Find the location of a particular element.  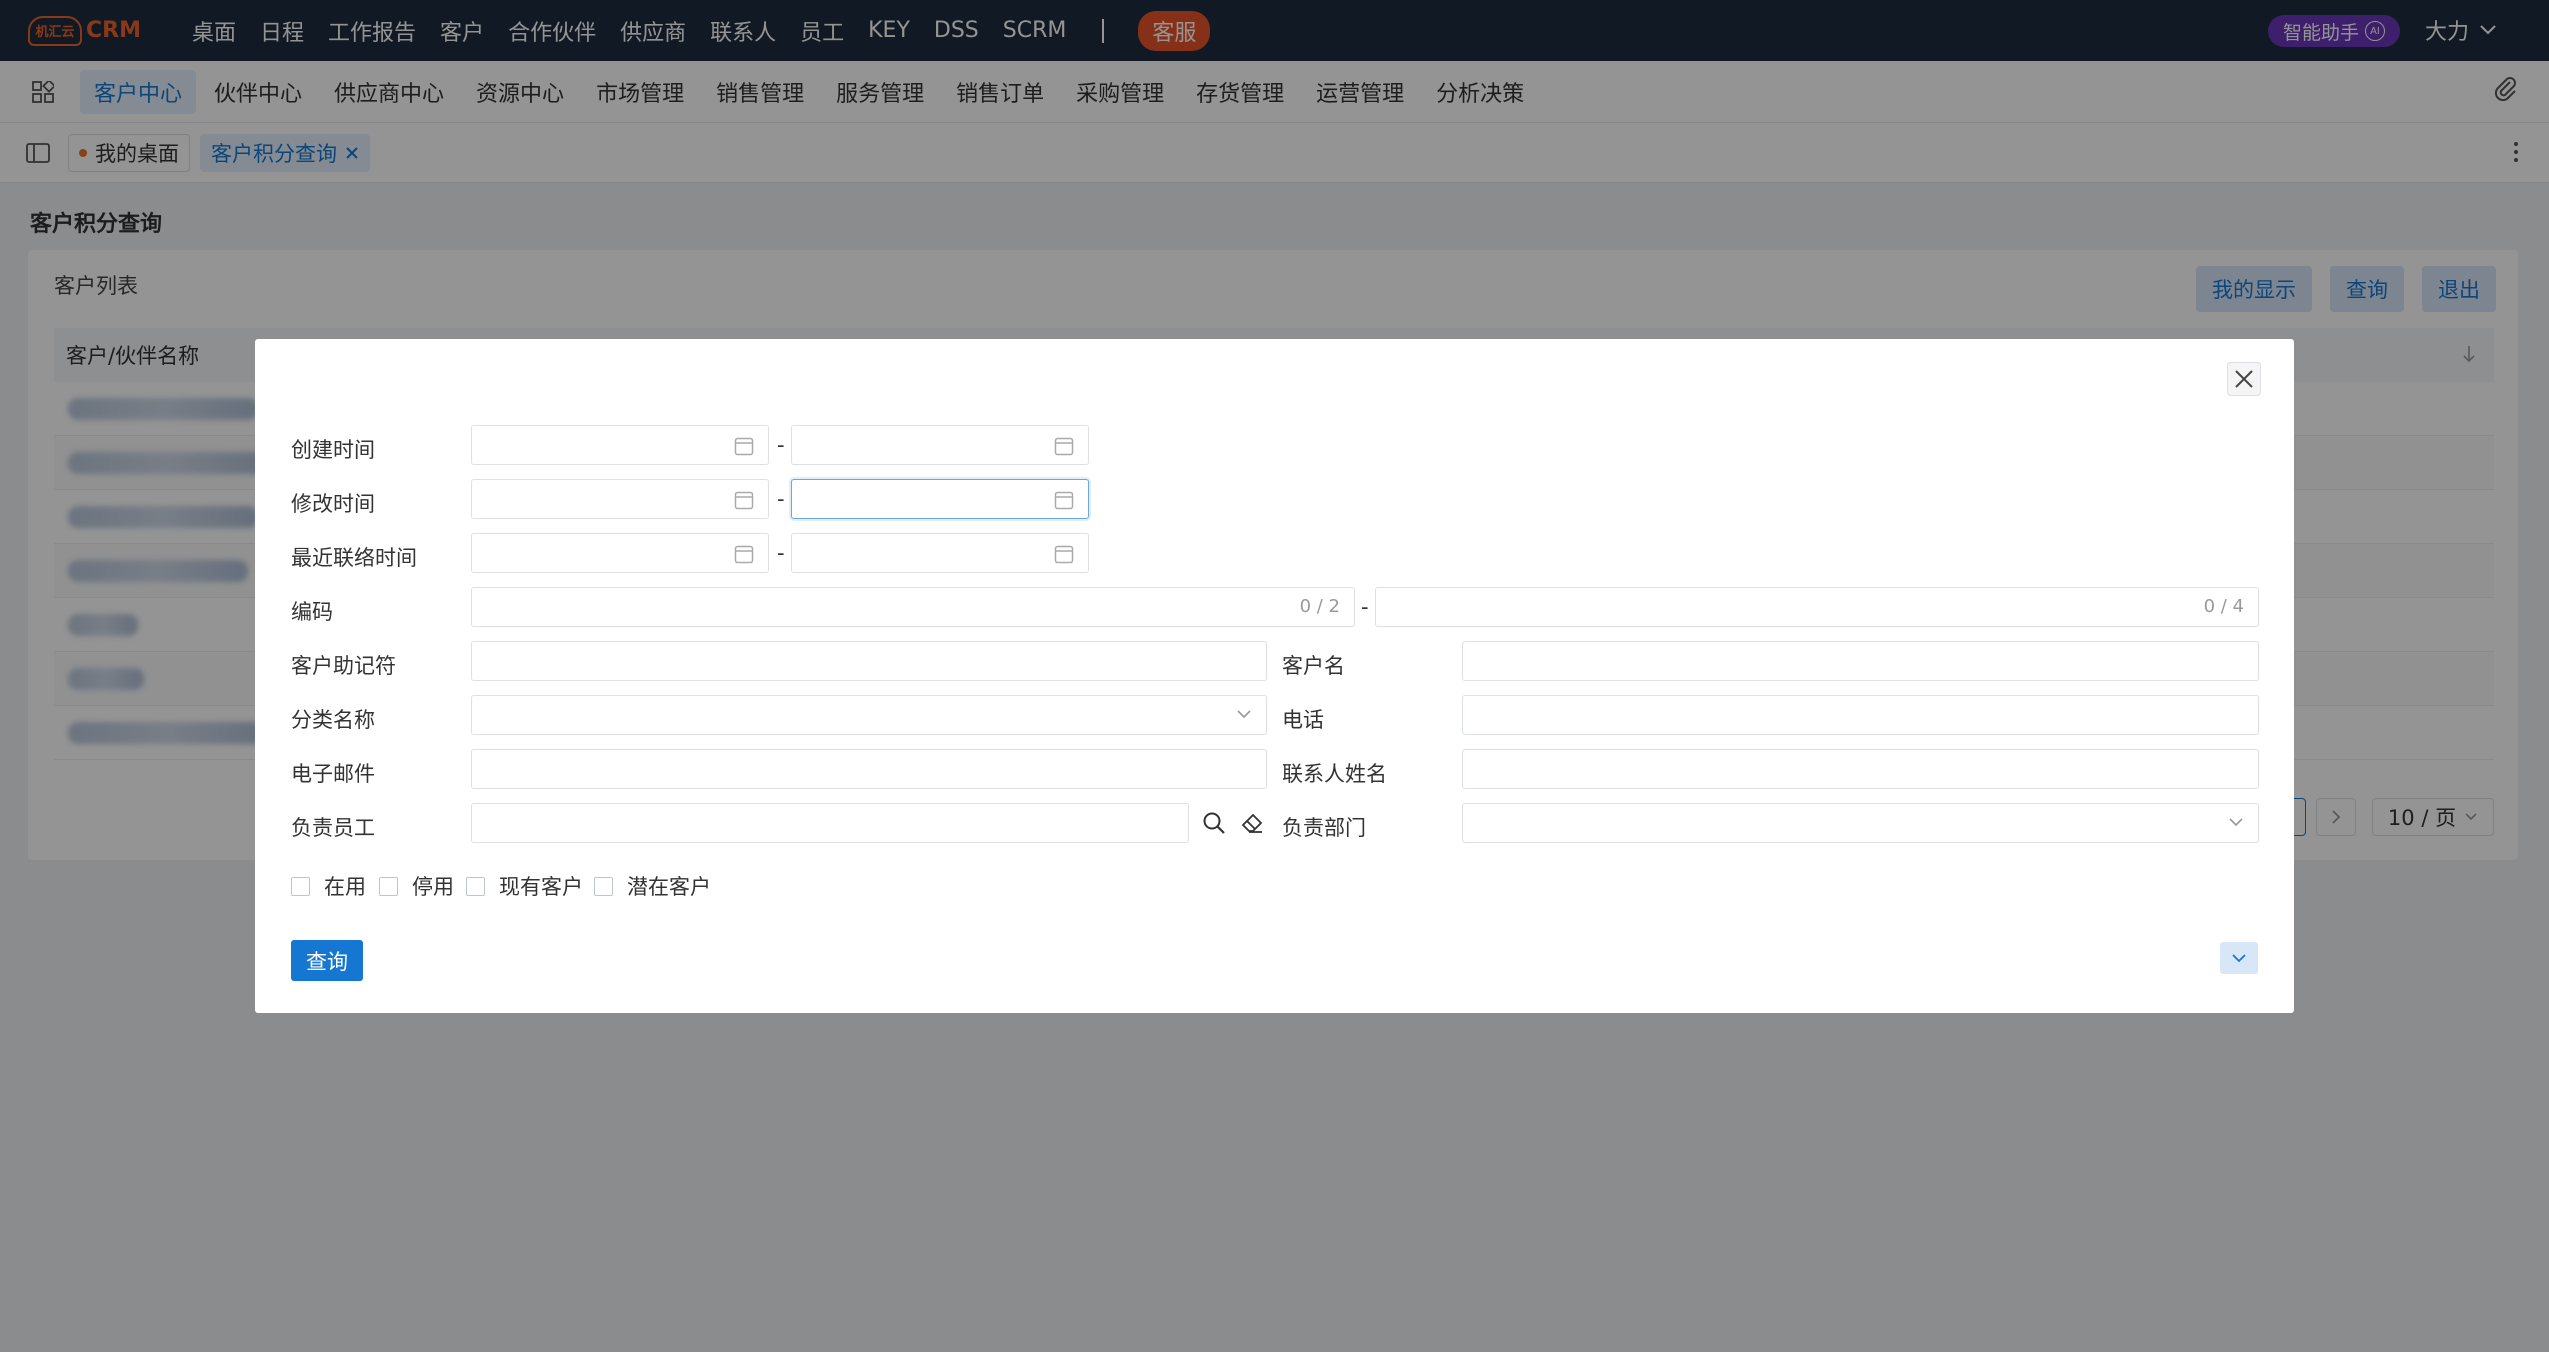

char-counter: 0 / 4 is located at coordinates (2223, 606).